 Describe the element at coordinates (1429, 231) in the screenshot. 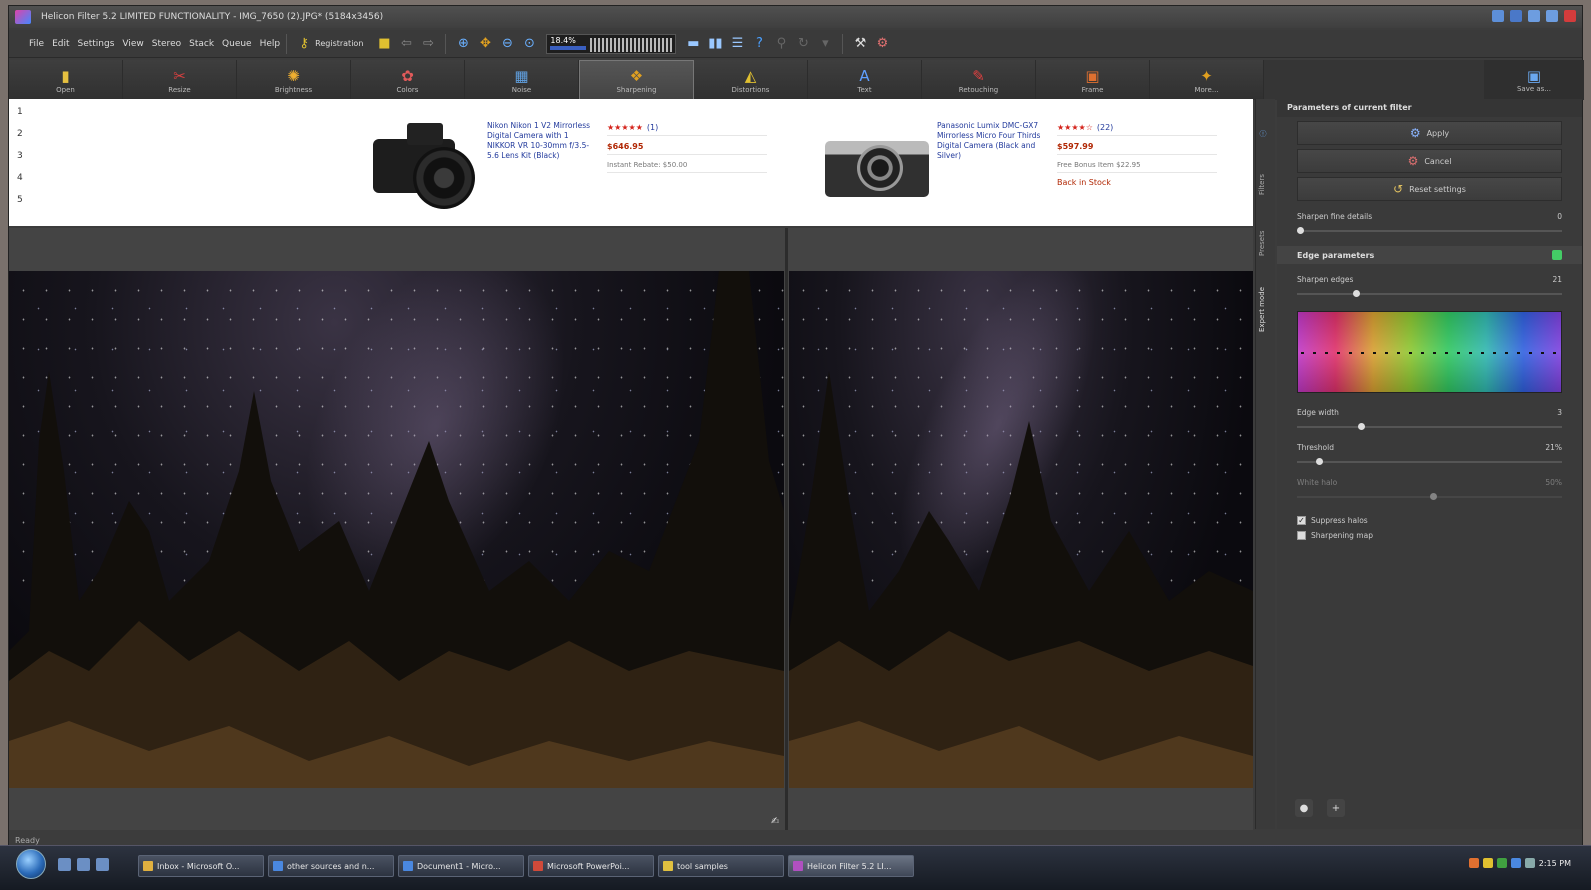

I see `fine-details-slider` at that location.